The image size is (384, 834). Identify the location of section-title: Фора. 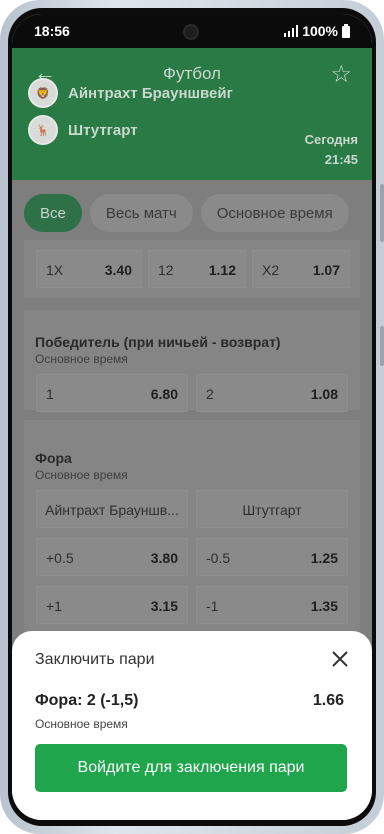
(53, 458).